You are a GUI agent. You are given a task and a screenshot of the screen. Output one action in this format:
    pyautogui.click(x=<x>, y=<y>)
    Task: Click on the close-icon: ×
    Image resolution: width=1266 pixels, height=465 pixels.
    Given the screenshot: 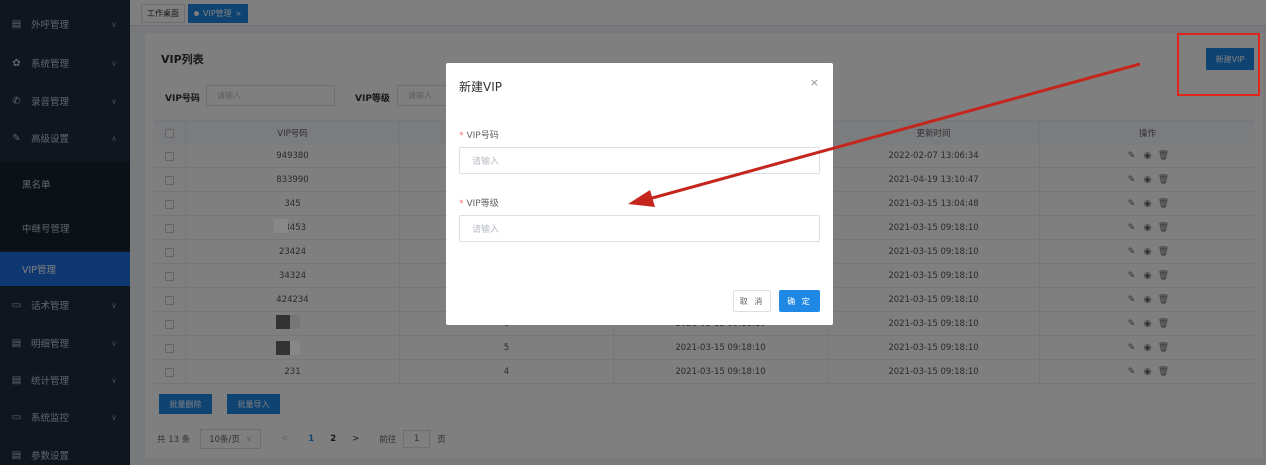 What is the action you would take?
    pyautogui.click(x=814, y=82)
    